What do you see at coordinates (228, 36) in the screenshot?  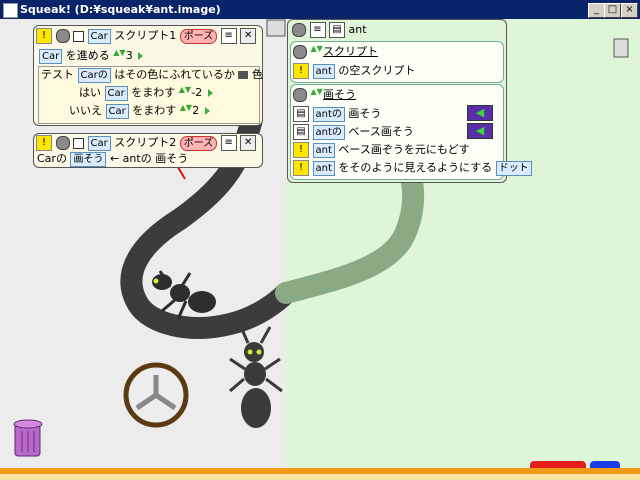 I see `script1-doc-icon: ≡` at bounding box center [228, 36].